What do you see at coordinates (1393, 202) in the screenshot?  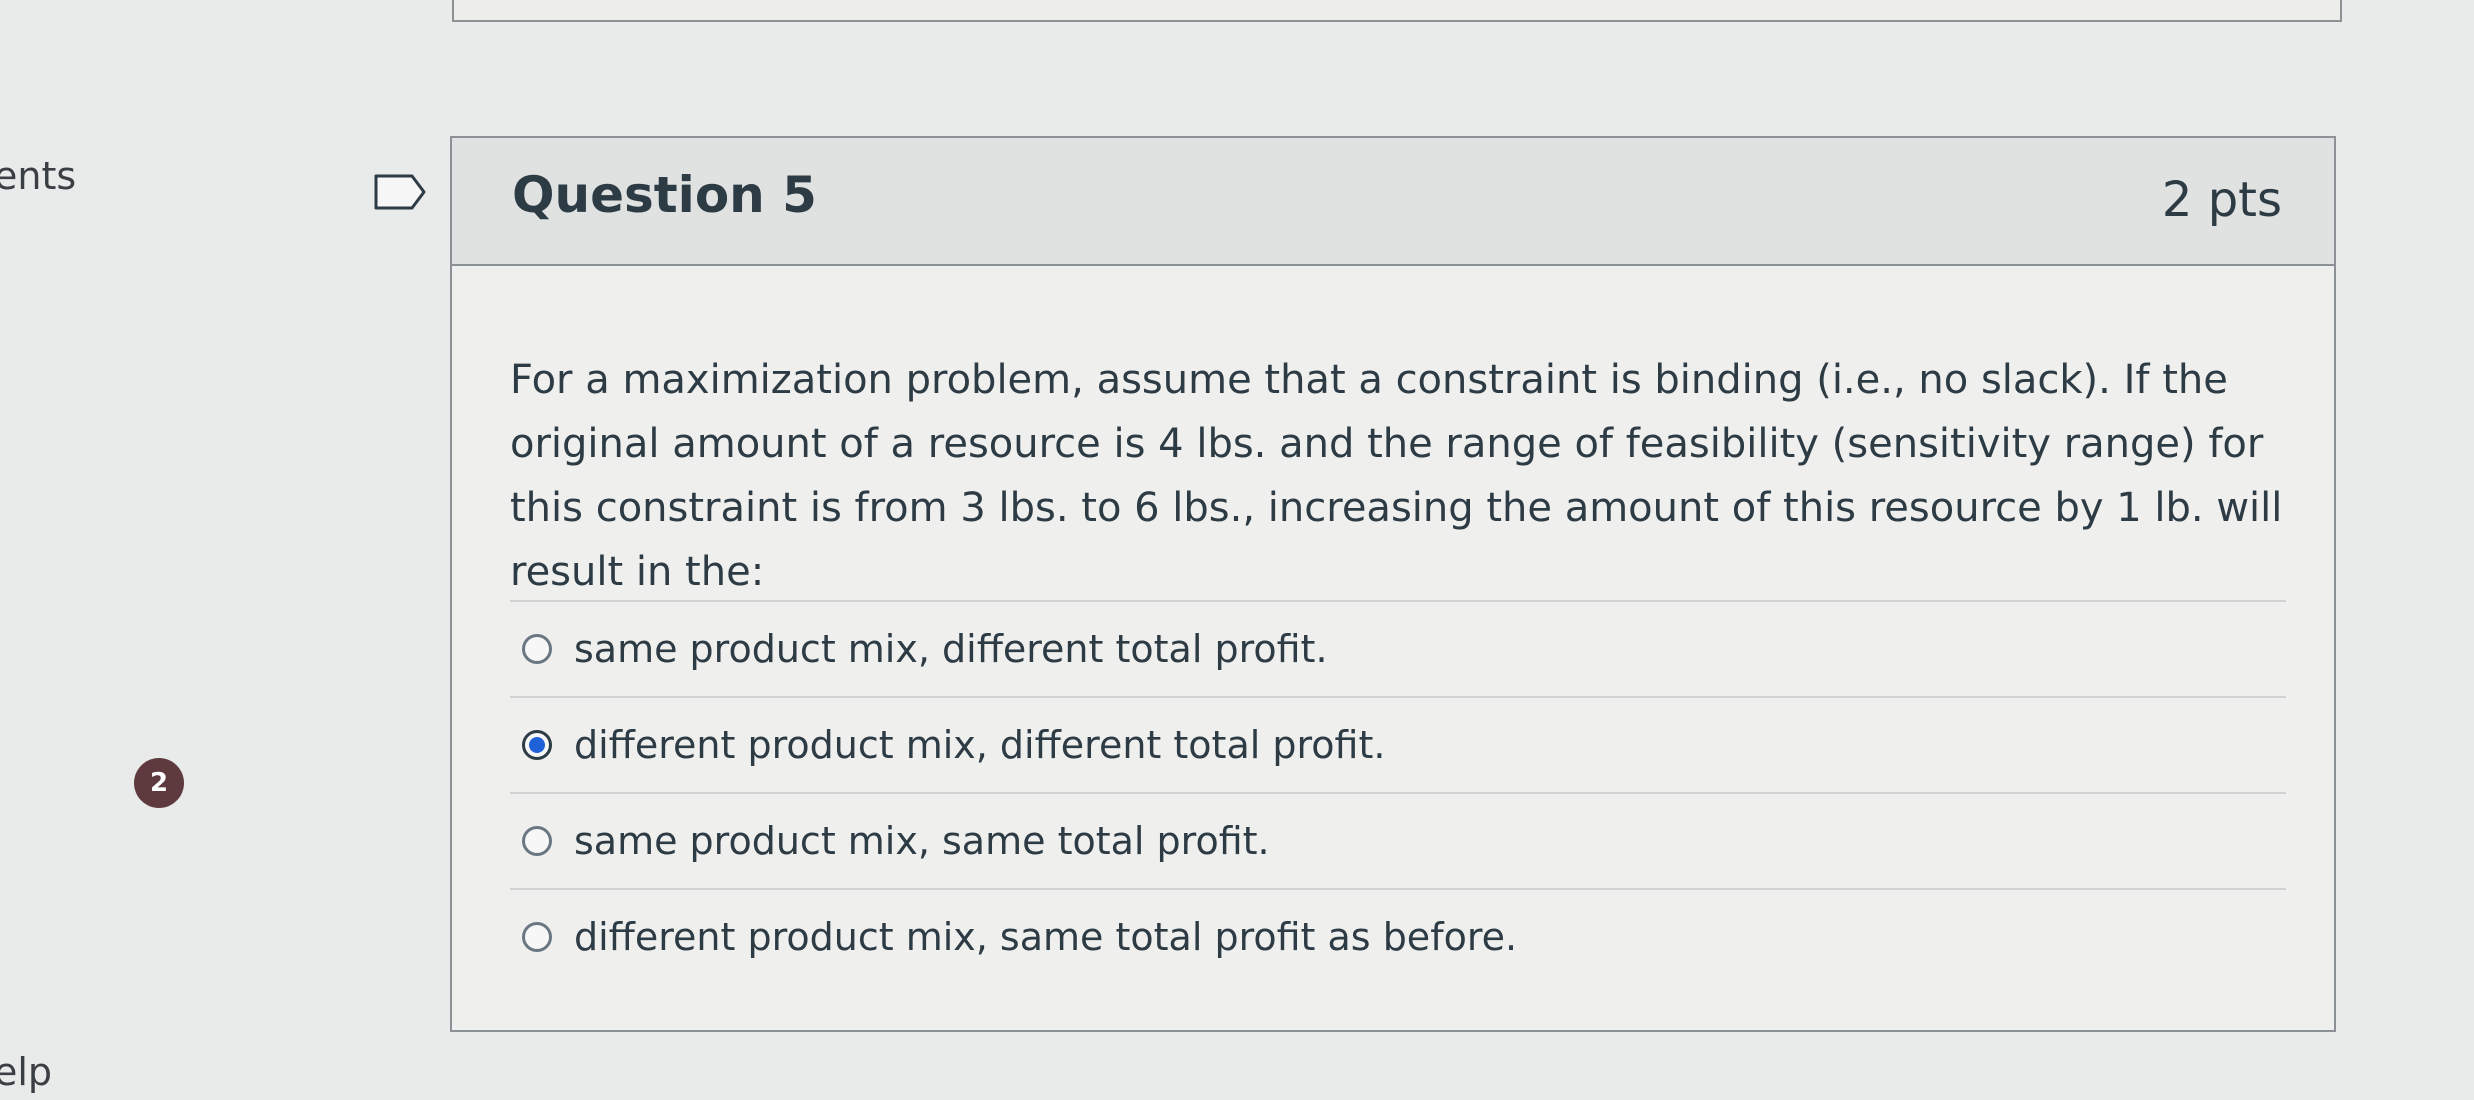 I see `question-header: Question 5 2 pts` at bounding box center [1393, 202].